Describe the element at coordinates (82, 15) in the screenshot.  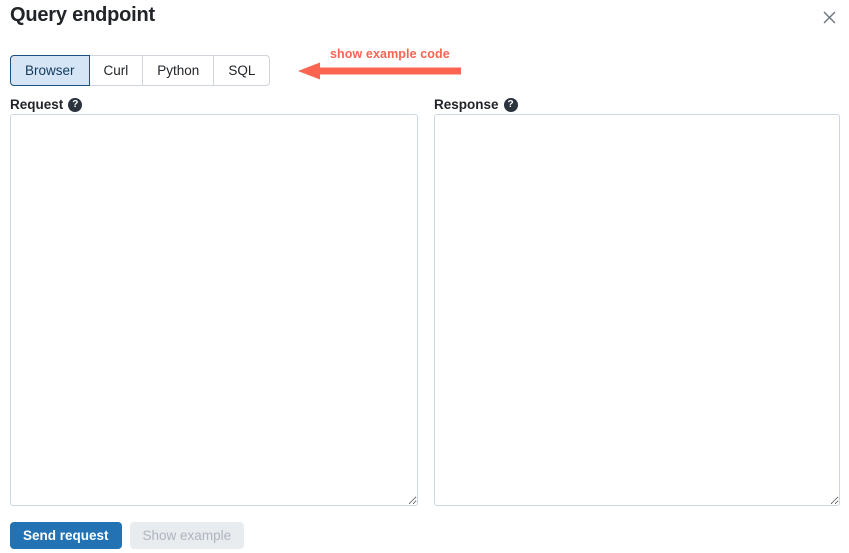
I see `page-title: Query endpoint` at that location.